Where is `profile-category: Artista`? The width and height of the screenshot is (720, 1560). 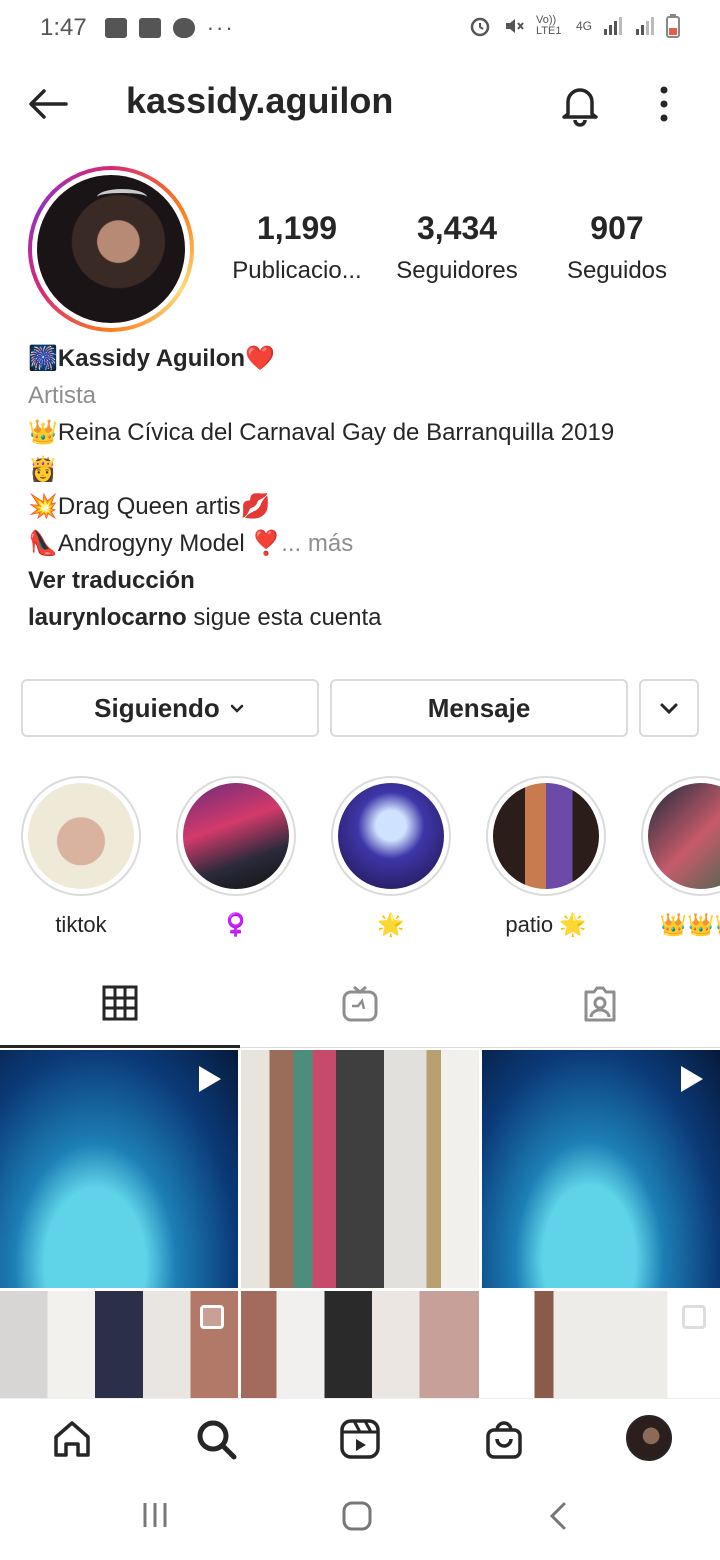 profile-category: Artista is located at coordinates (62, 395).